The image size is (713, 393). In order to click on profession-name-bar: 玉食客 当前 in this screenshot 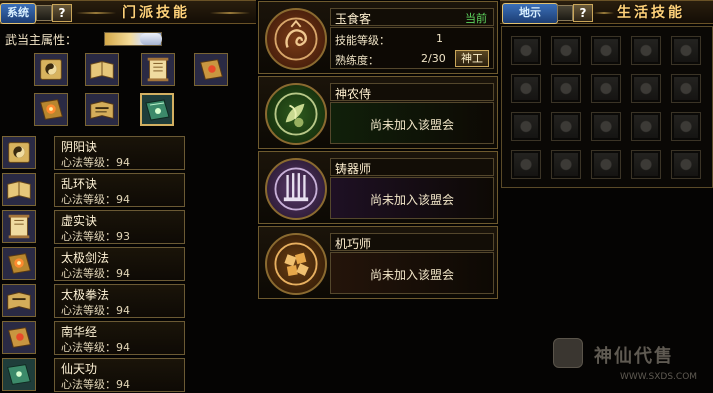, I will do `click(412, 17)`.